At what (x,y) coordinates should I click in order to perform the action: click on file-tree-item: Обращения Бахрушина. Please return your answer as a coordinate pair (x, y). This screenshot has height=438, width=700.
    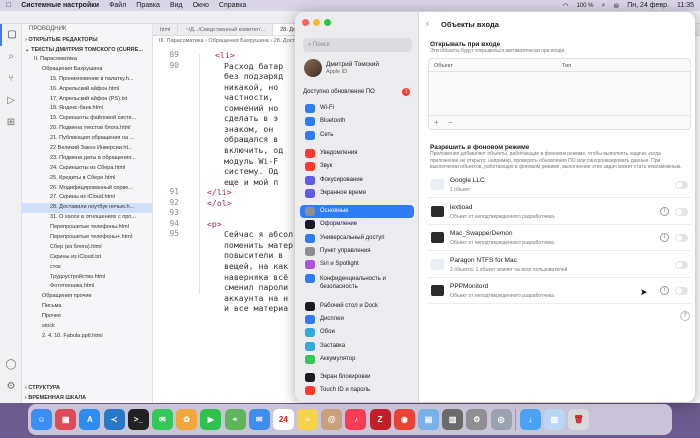
    Looking at the image, I should click on (87, 70).